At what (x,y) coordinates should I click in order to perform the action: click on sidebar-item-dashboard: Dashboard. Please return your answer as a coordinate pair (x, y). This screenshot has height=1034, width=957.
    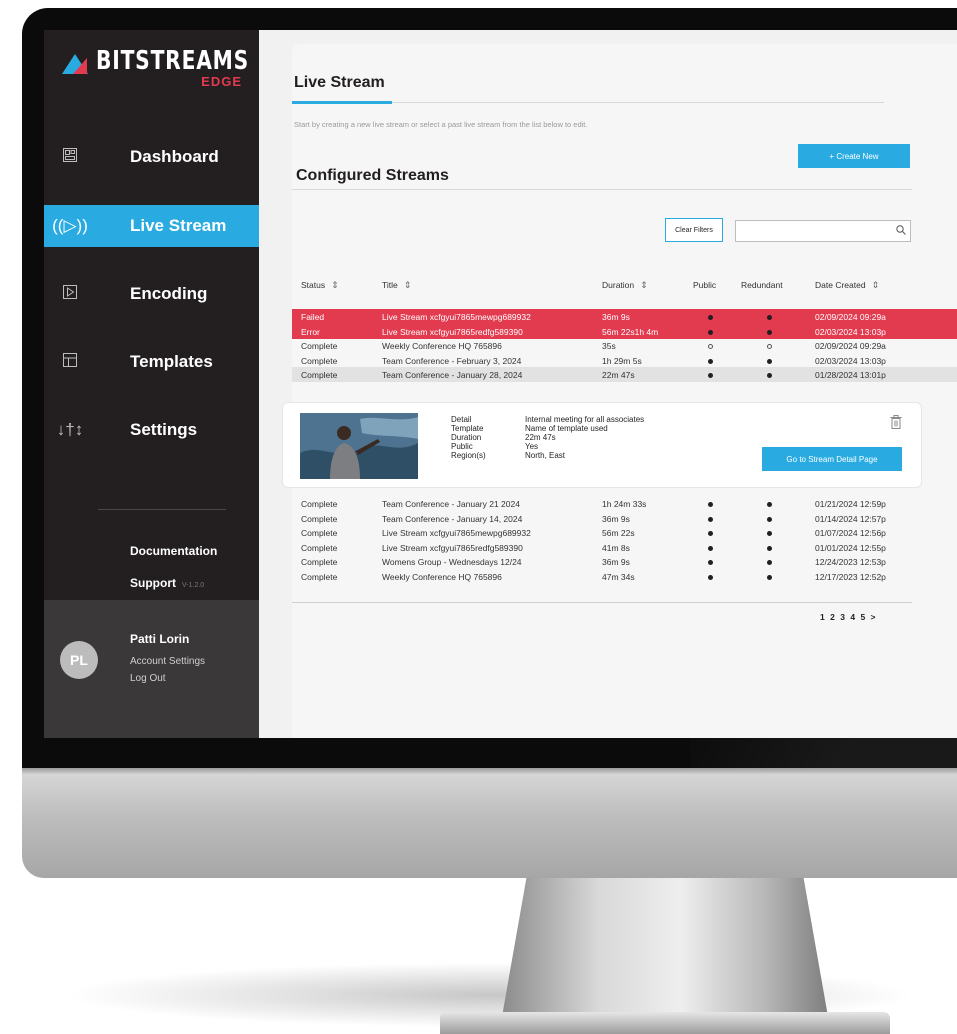
    Looking at the image, I should click on (151, 157).